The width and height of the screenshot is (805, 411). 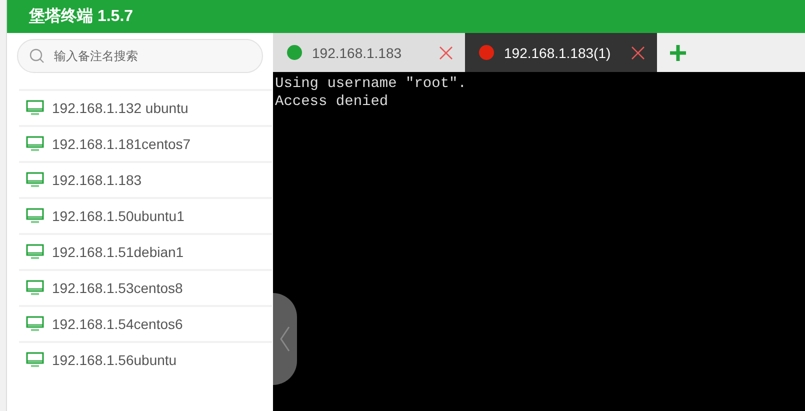 What do you see at coordinates (332, 102) in the screenshot?
I see `terminal-line: Access denied` at bounding box center [332, 102].